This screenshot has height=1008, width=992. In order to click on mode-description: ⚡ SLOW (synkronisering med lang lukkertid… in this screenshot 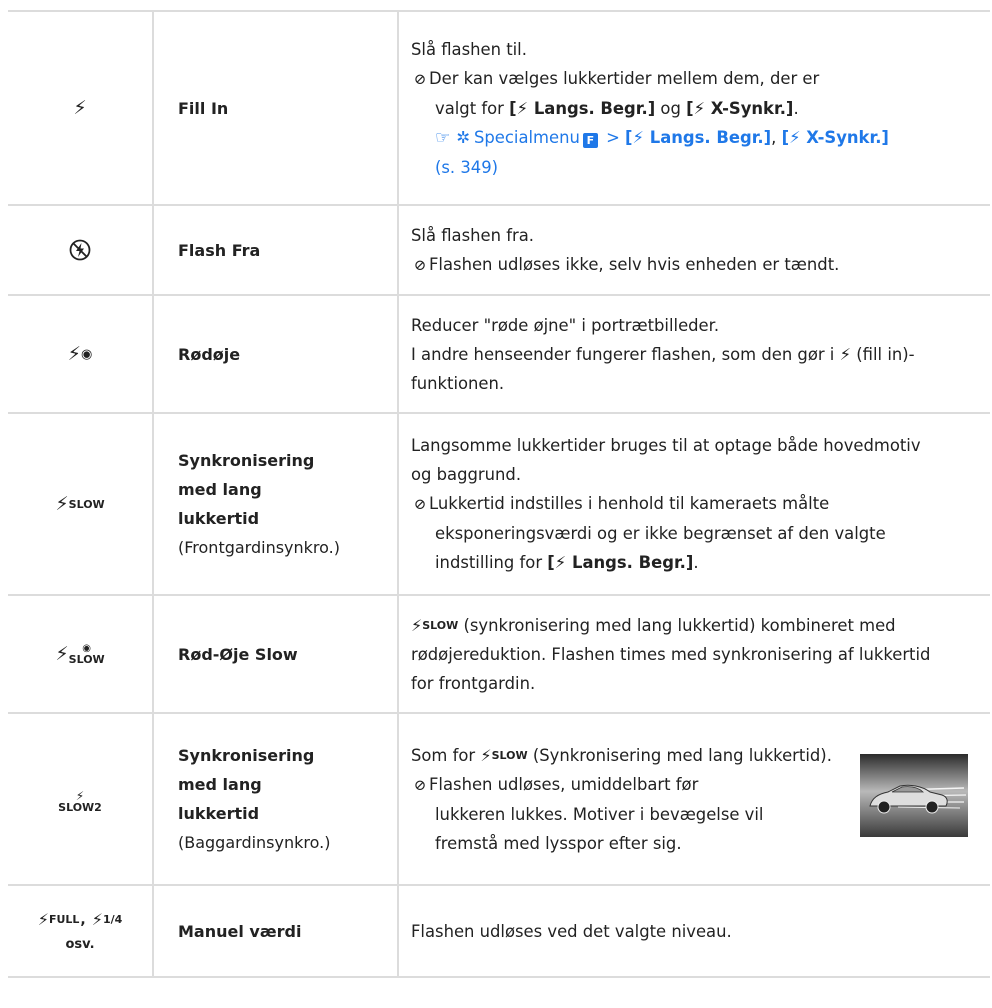, I will do `click(694, 654)`.